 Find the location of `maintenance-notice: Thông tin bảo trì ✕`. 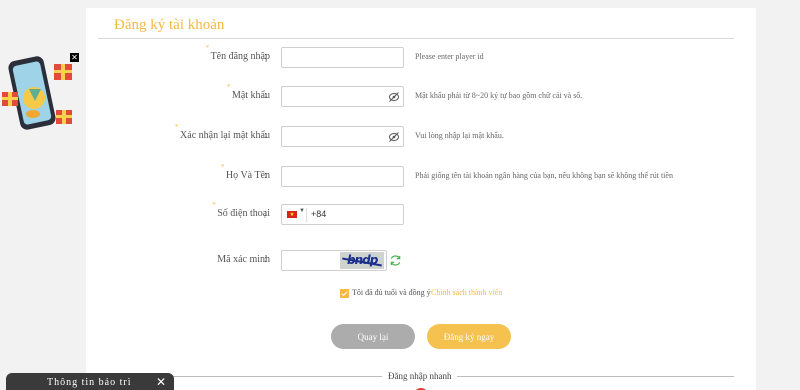

maintenance-notice: Thông tin bảo trì ✕ is located at coordinates (90, 381).